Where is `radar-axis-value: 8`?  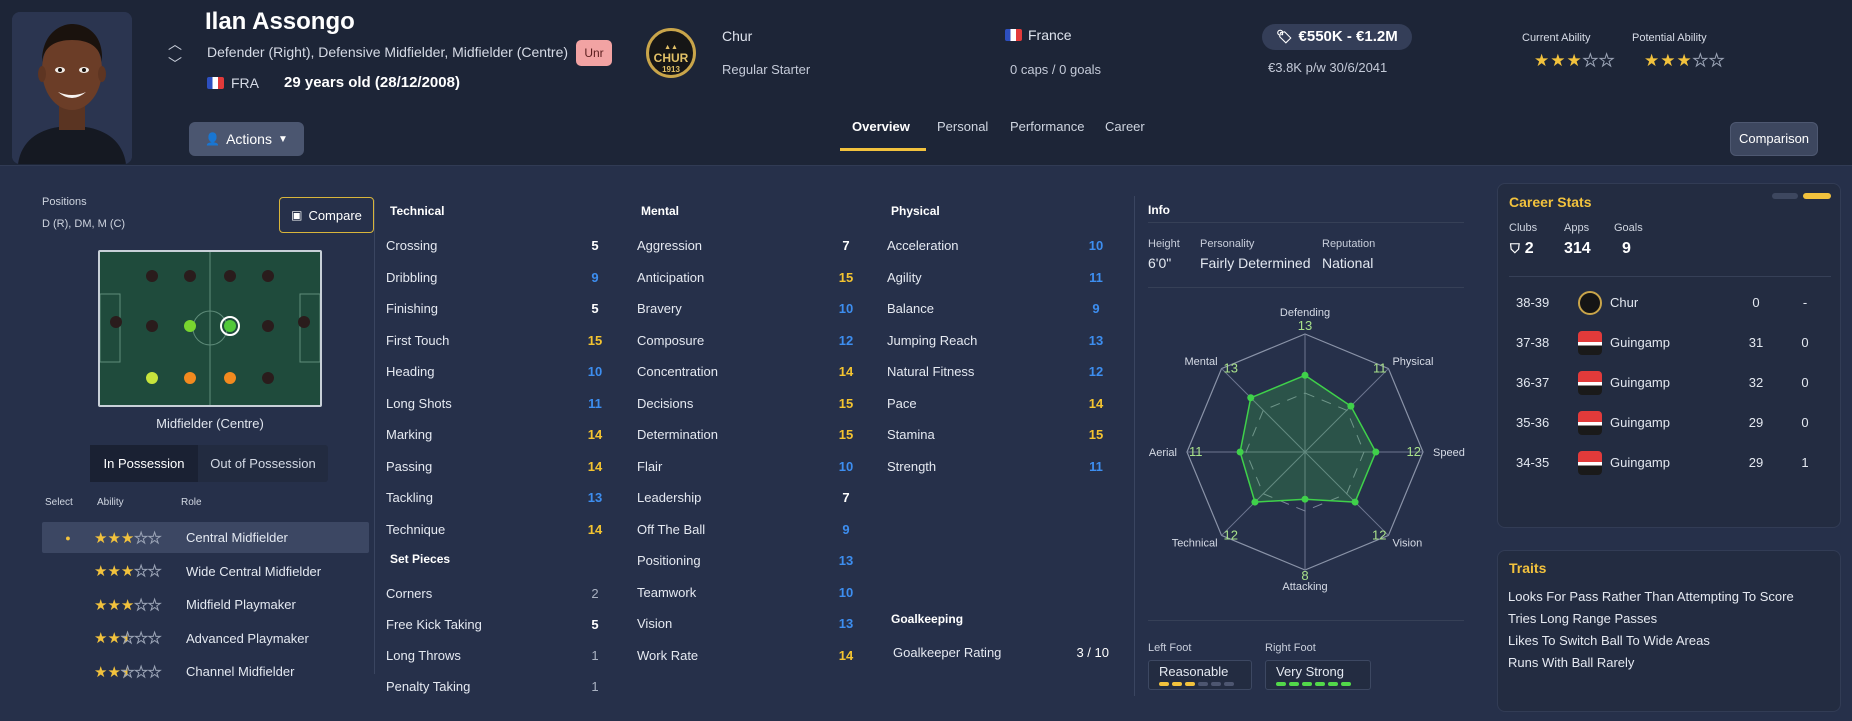
radar-axis-value: 8 is located at coordinates (1304, 575).